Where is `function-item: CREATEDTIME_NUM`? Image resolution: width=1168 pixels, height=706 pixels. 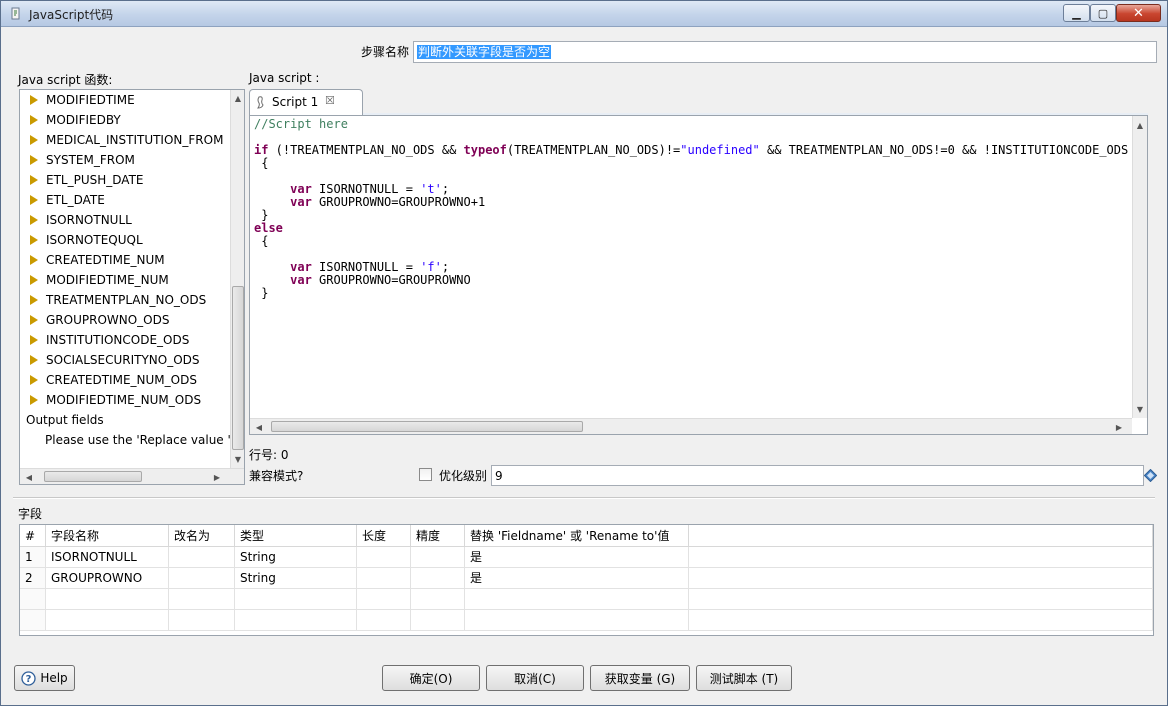
function-item: CREATEDTIME_NUM is located at coordinates (92, 260).